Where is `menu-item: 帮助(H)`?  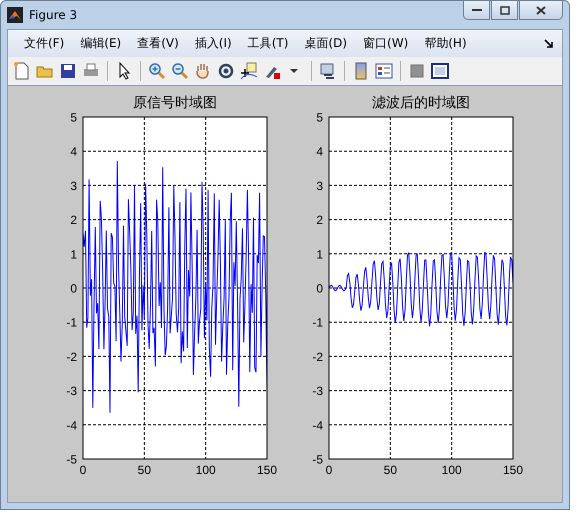 menu-item: 帮助(H) is located at coordinates (445, 43).